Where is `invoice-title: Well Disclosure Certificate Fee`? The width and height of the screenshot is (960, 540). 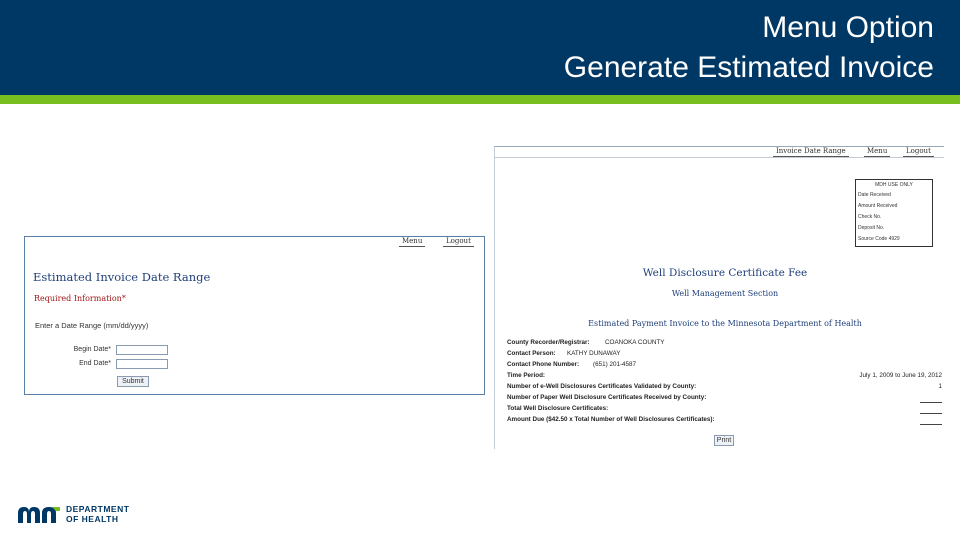 invoice-title: Well Disclosure Certificate Fee is located at coordinates (725, 273).